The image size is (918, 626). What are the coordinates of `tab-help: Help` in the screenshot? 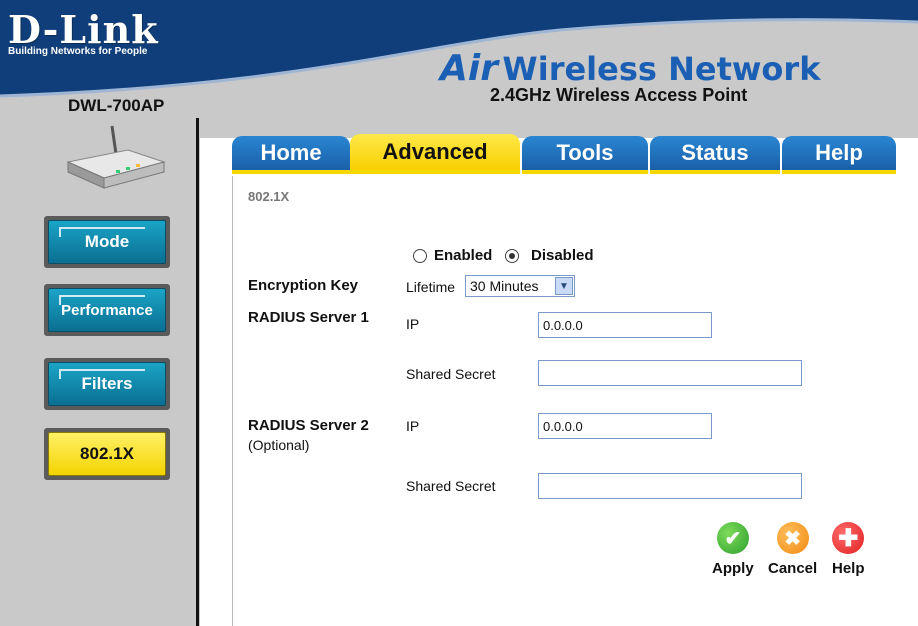 It's located at (839, 155).